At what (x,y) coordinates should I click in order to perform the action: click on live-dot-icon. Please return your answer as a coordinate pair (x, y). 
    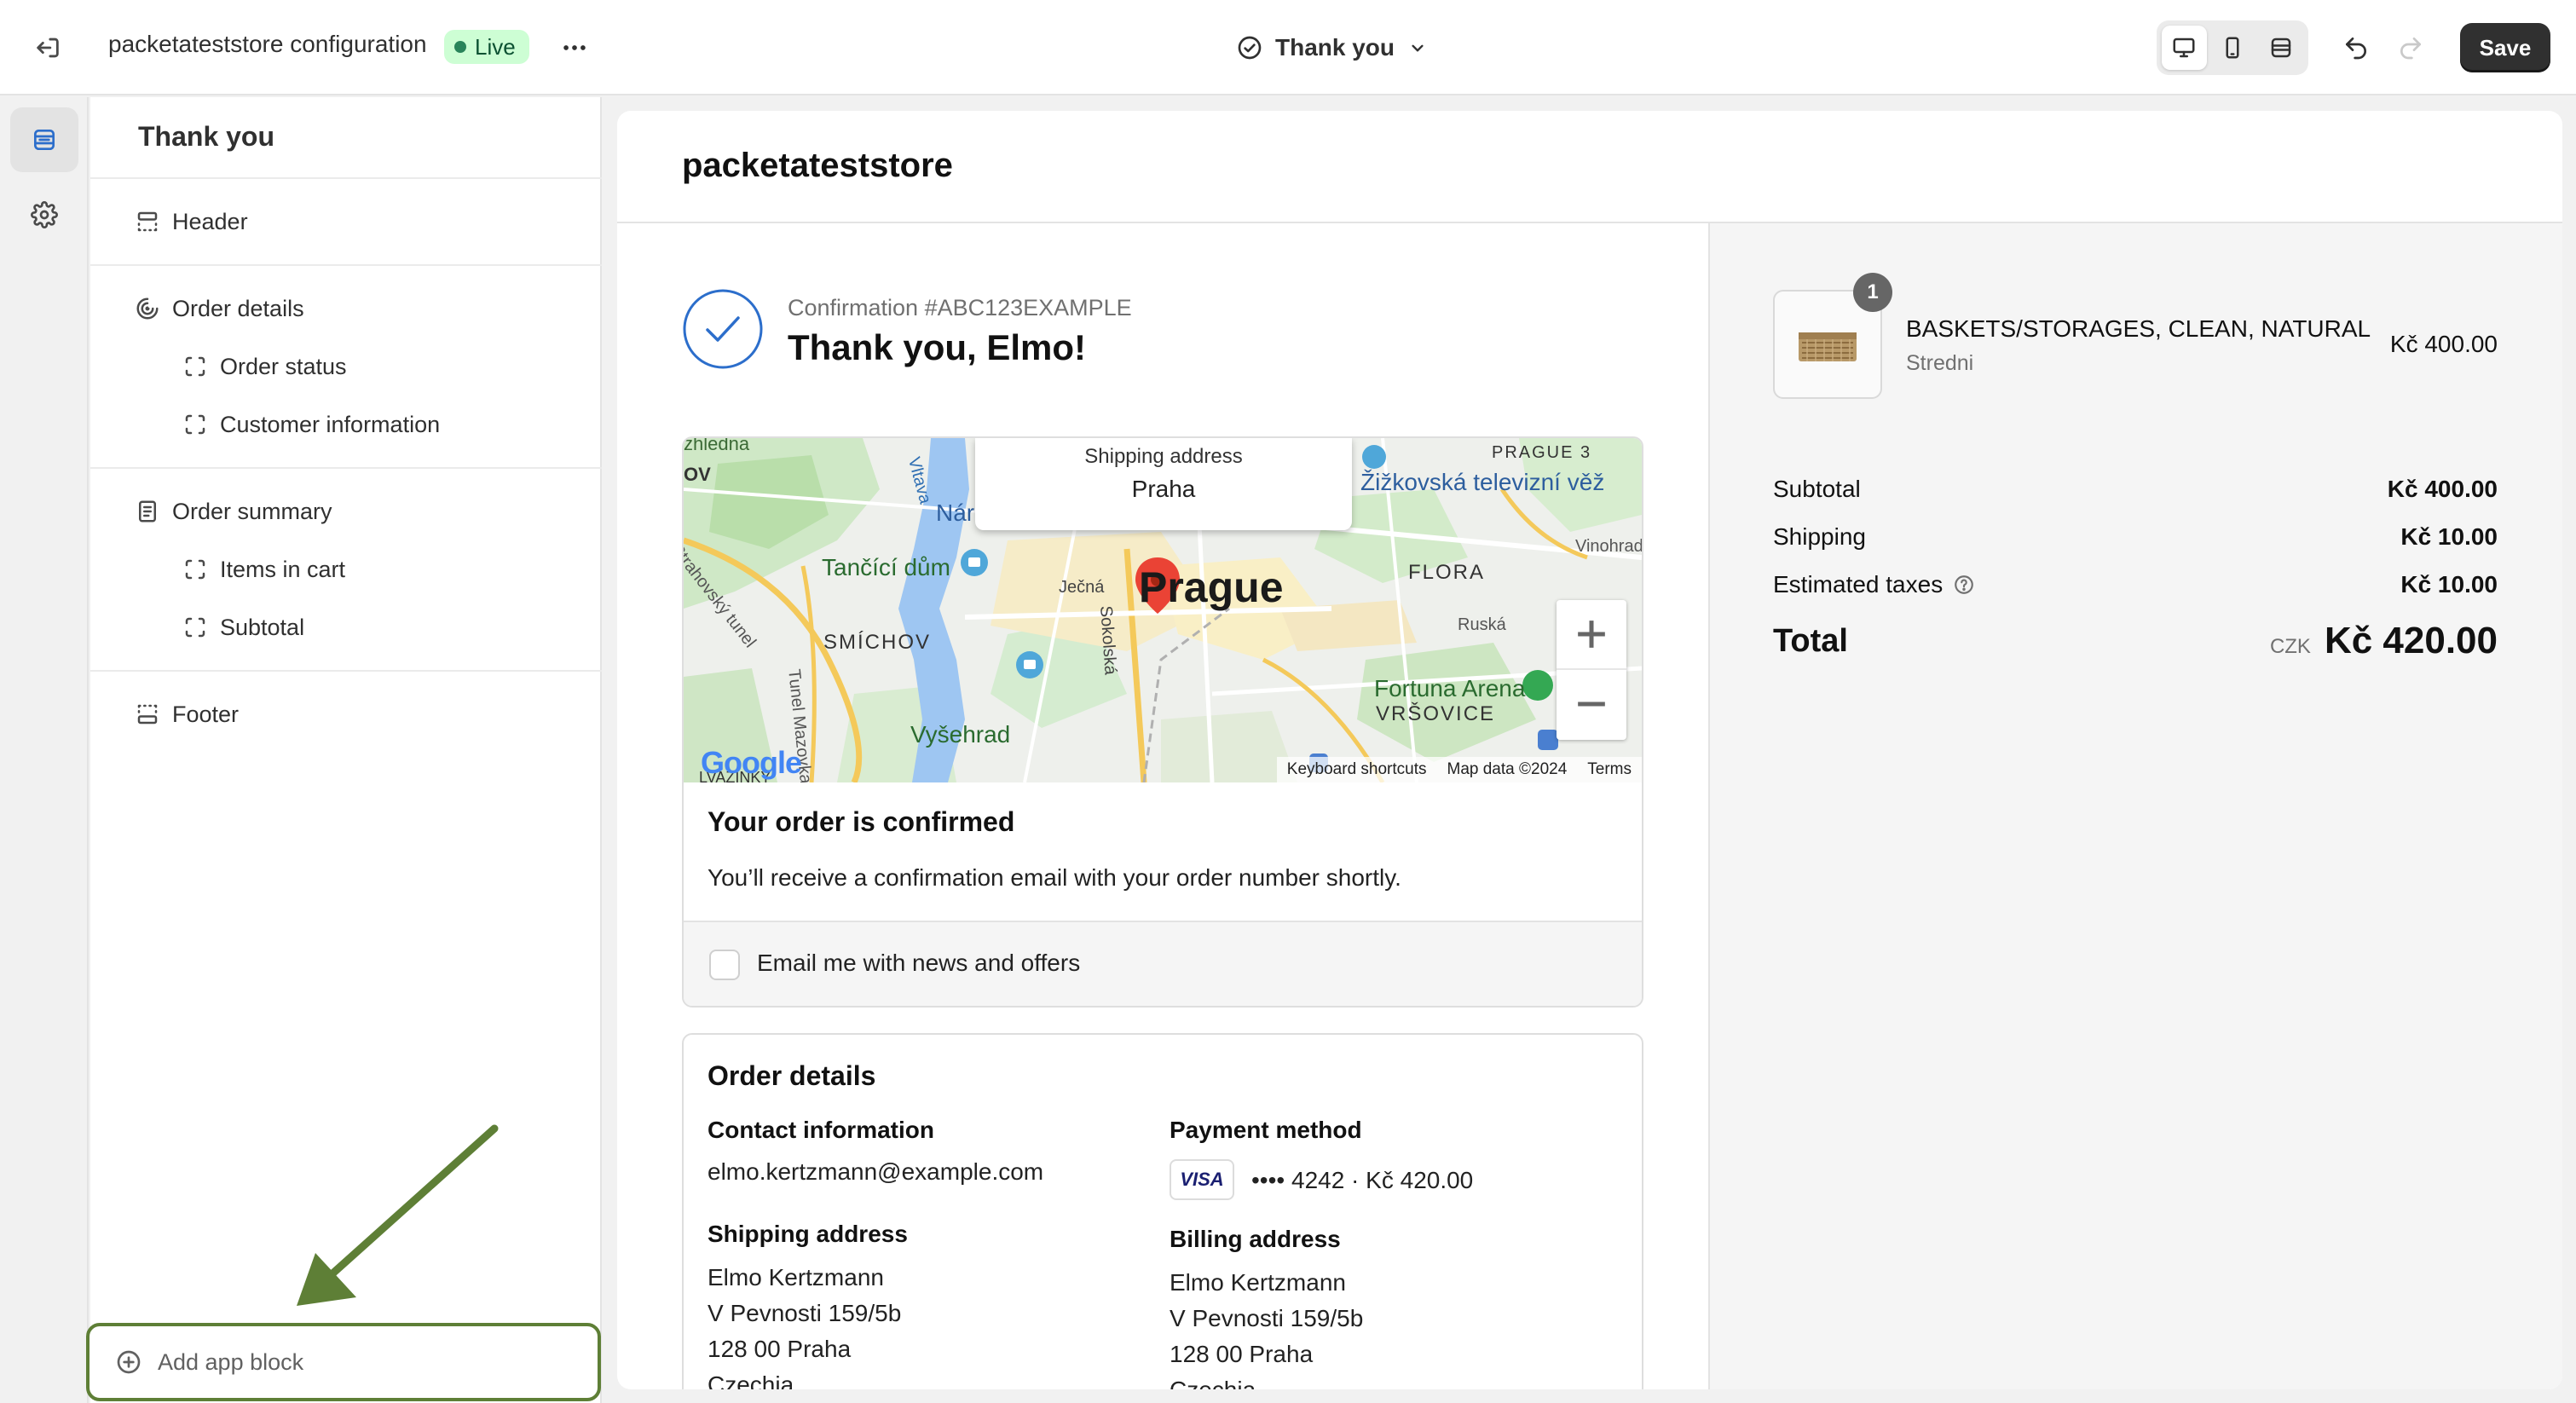
    Looking at the image, I should click on (460, 47).